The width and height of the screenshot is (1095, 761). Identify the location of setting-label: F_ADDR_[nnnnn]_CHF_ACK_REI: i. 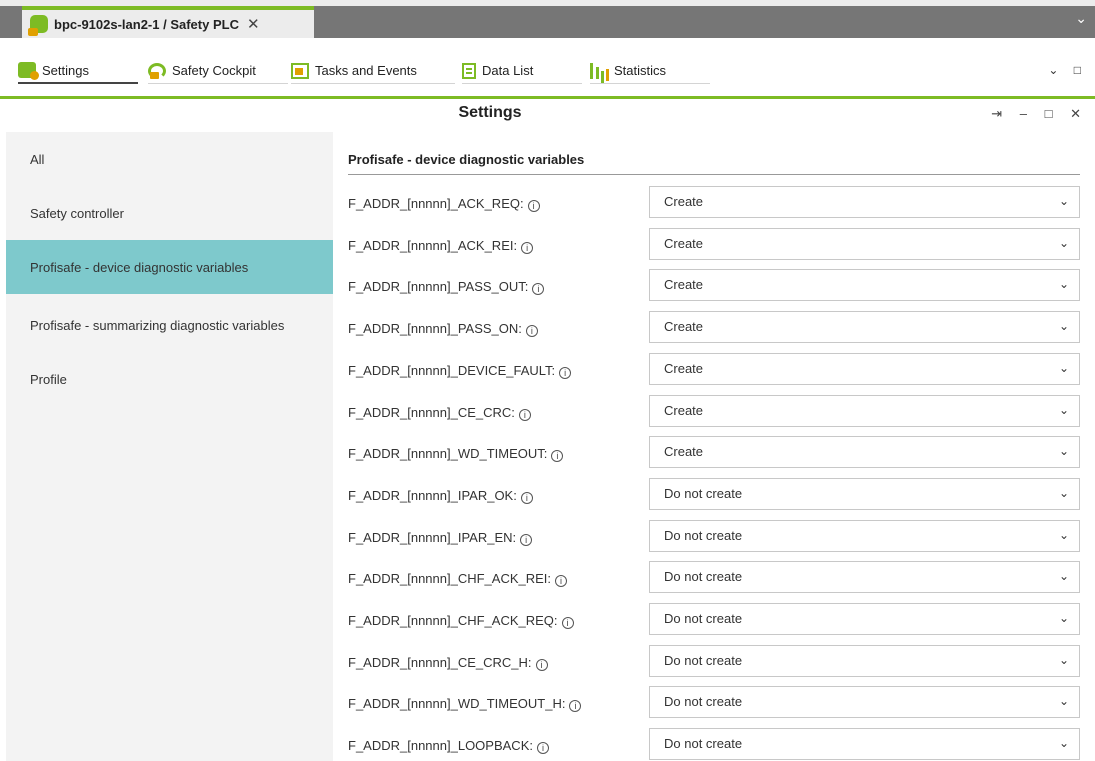
(458, 579).